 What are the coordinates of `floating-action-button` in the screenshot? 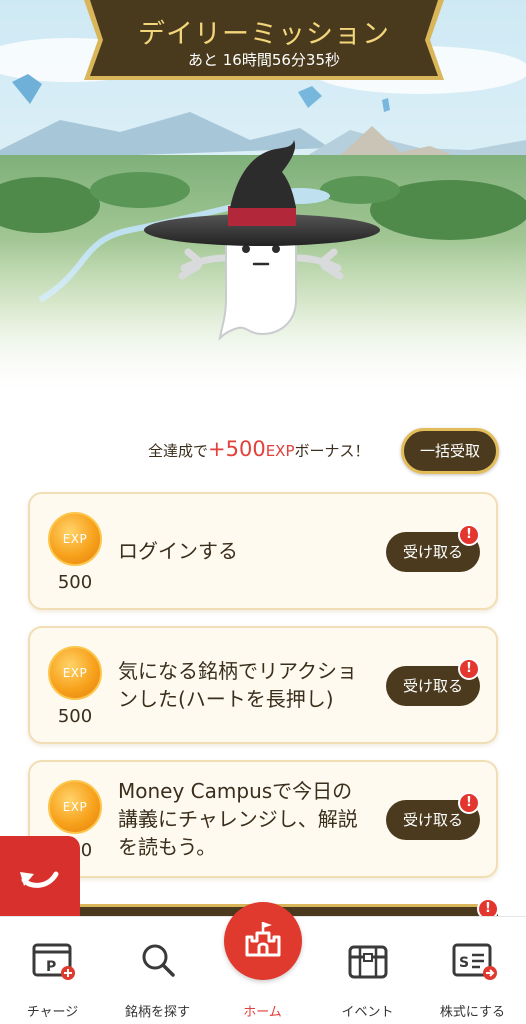 It's located at (40, 876).